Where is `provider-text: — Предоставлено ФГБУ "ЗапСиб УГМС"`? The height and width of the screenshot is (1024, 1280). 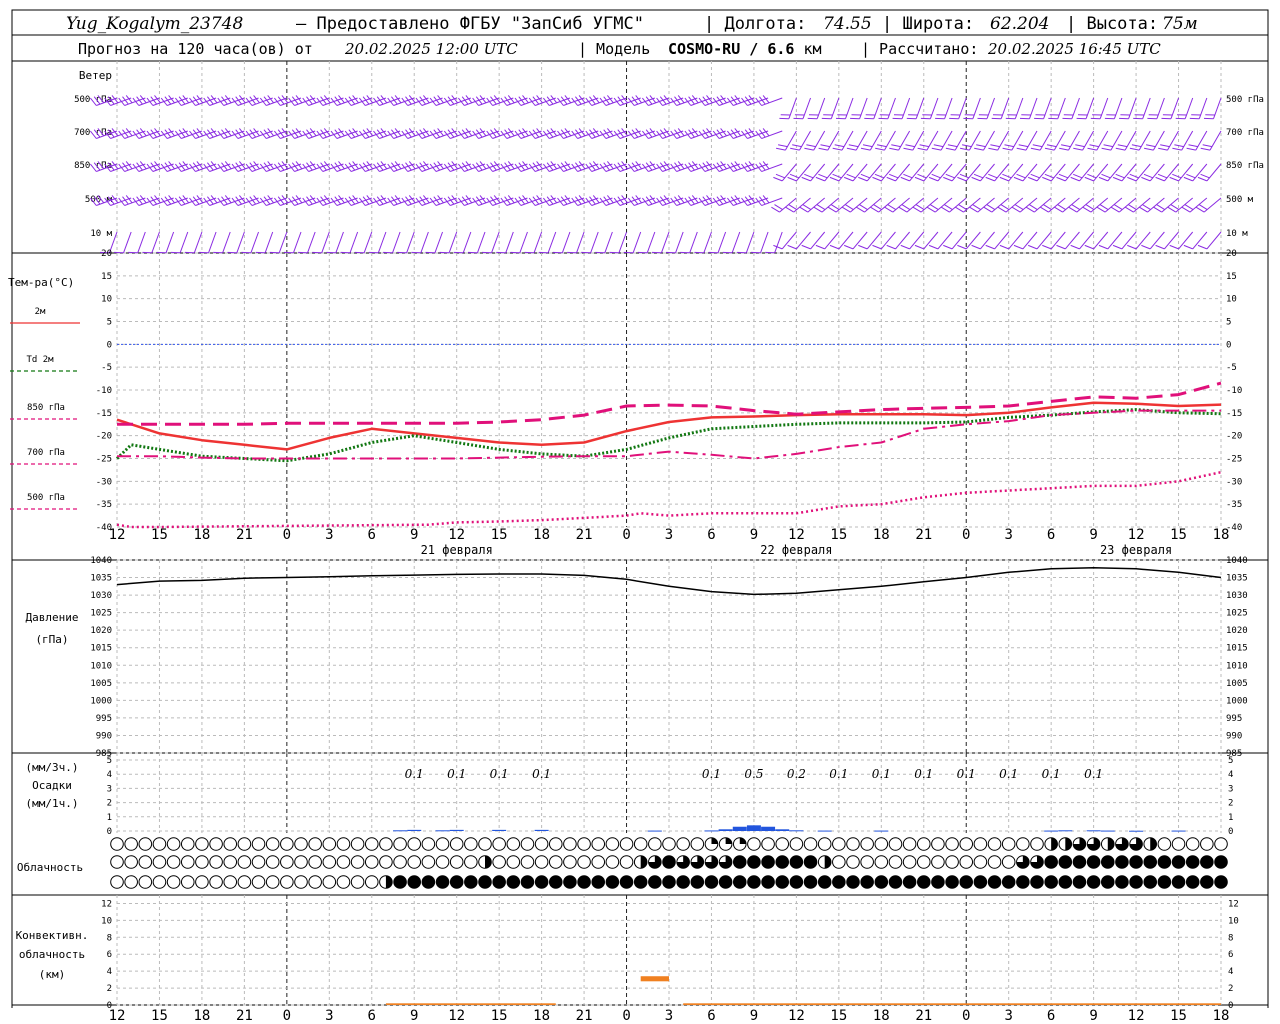 provider-text: — Предоставлено ФГБУ "ЗапСиб УГМС" is located at coordinates (470, 24).